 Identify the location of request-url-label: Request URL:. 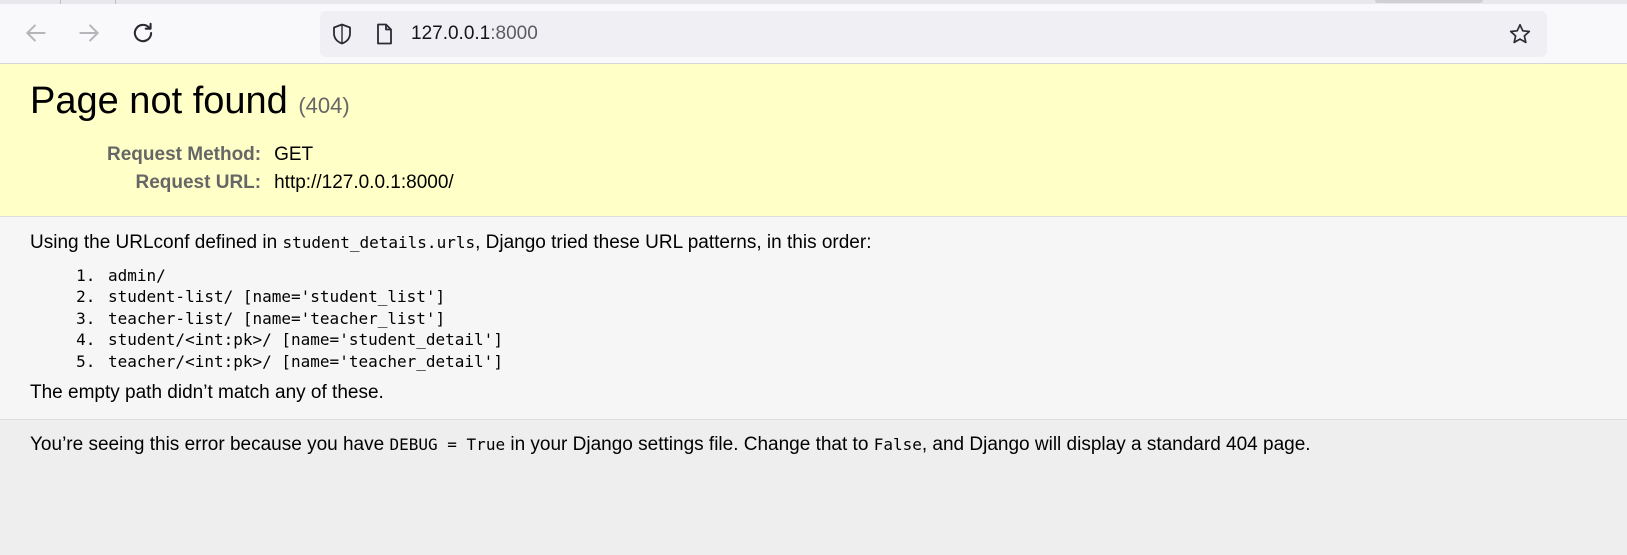
(198, 182).